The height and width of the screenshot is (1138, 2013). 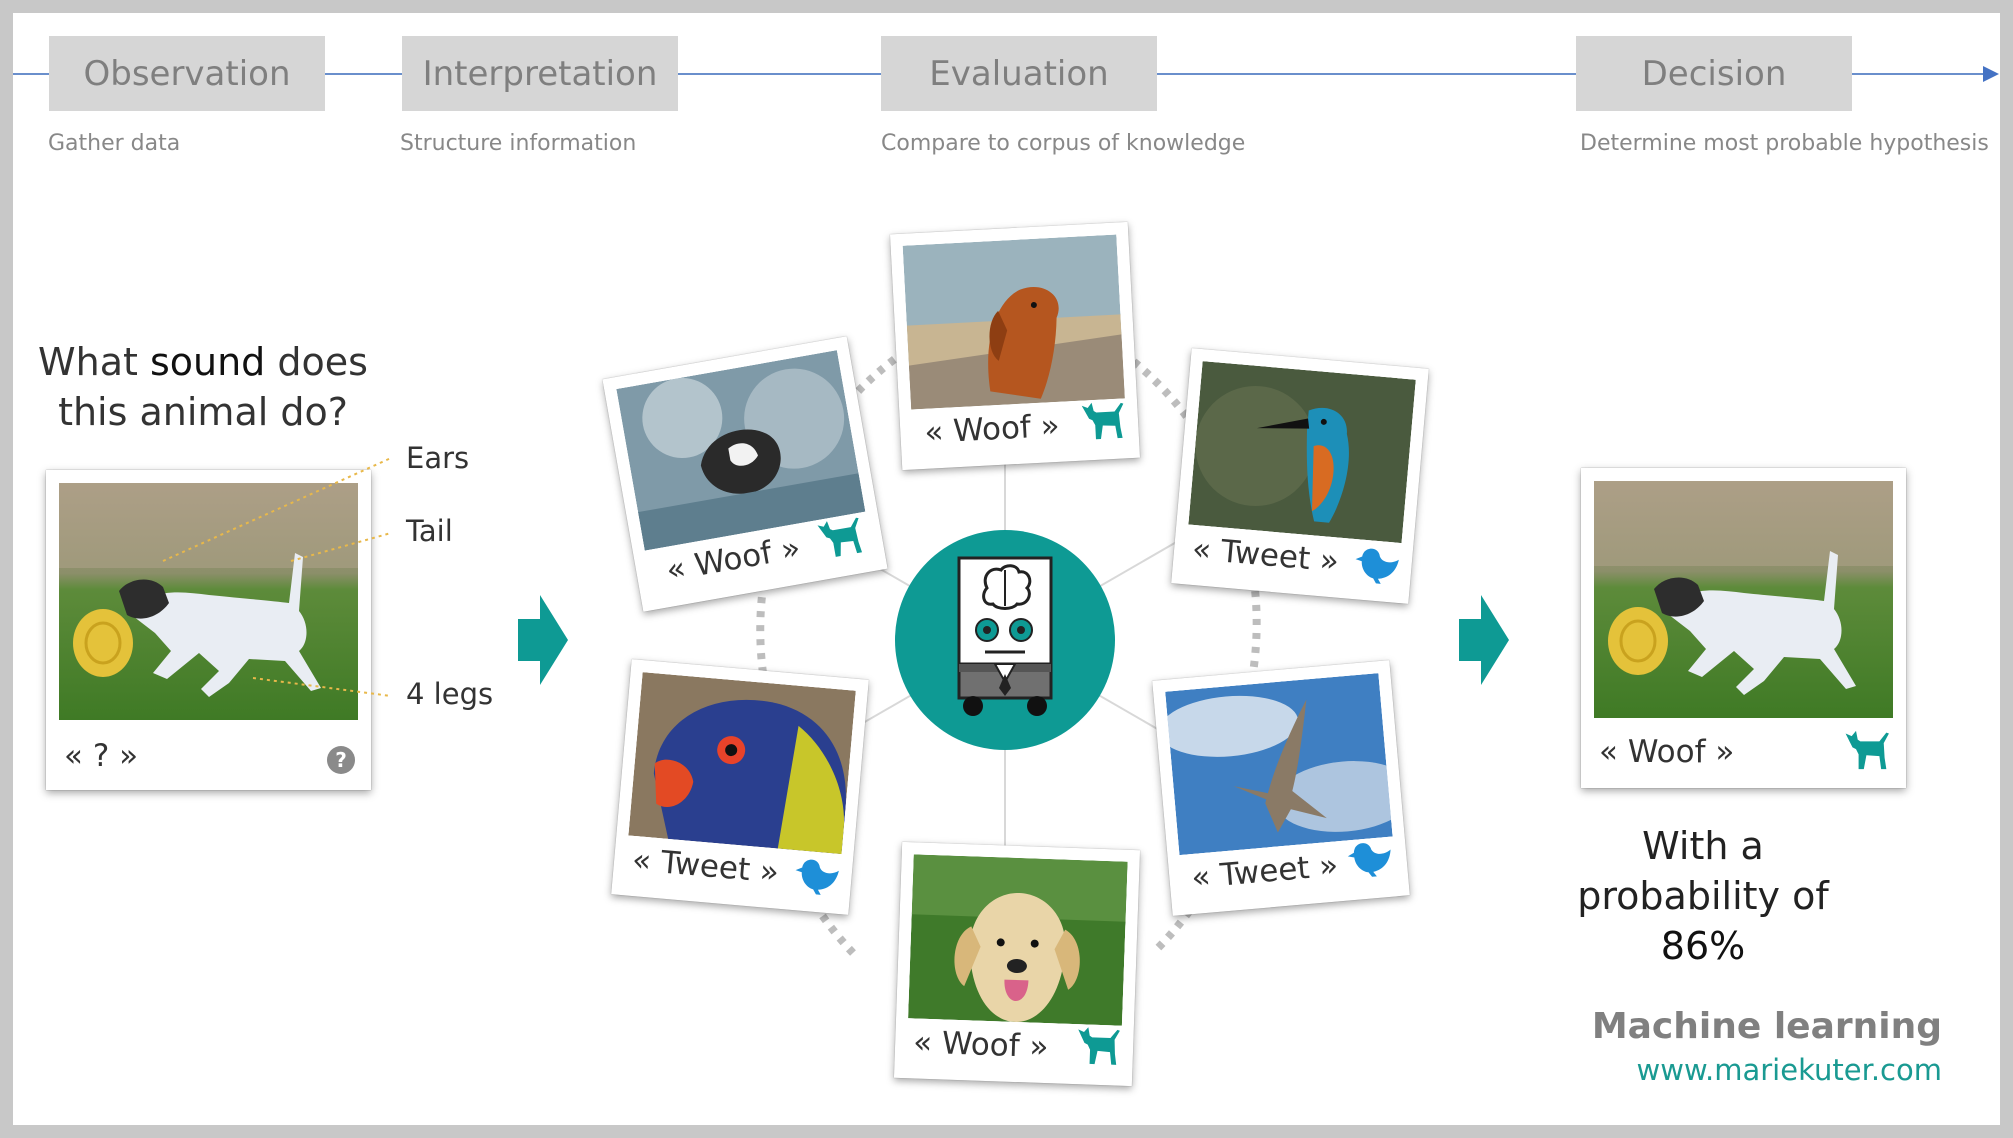 I want to click on corpus-photo-kingfisher, so click(x=1302, y=452).